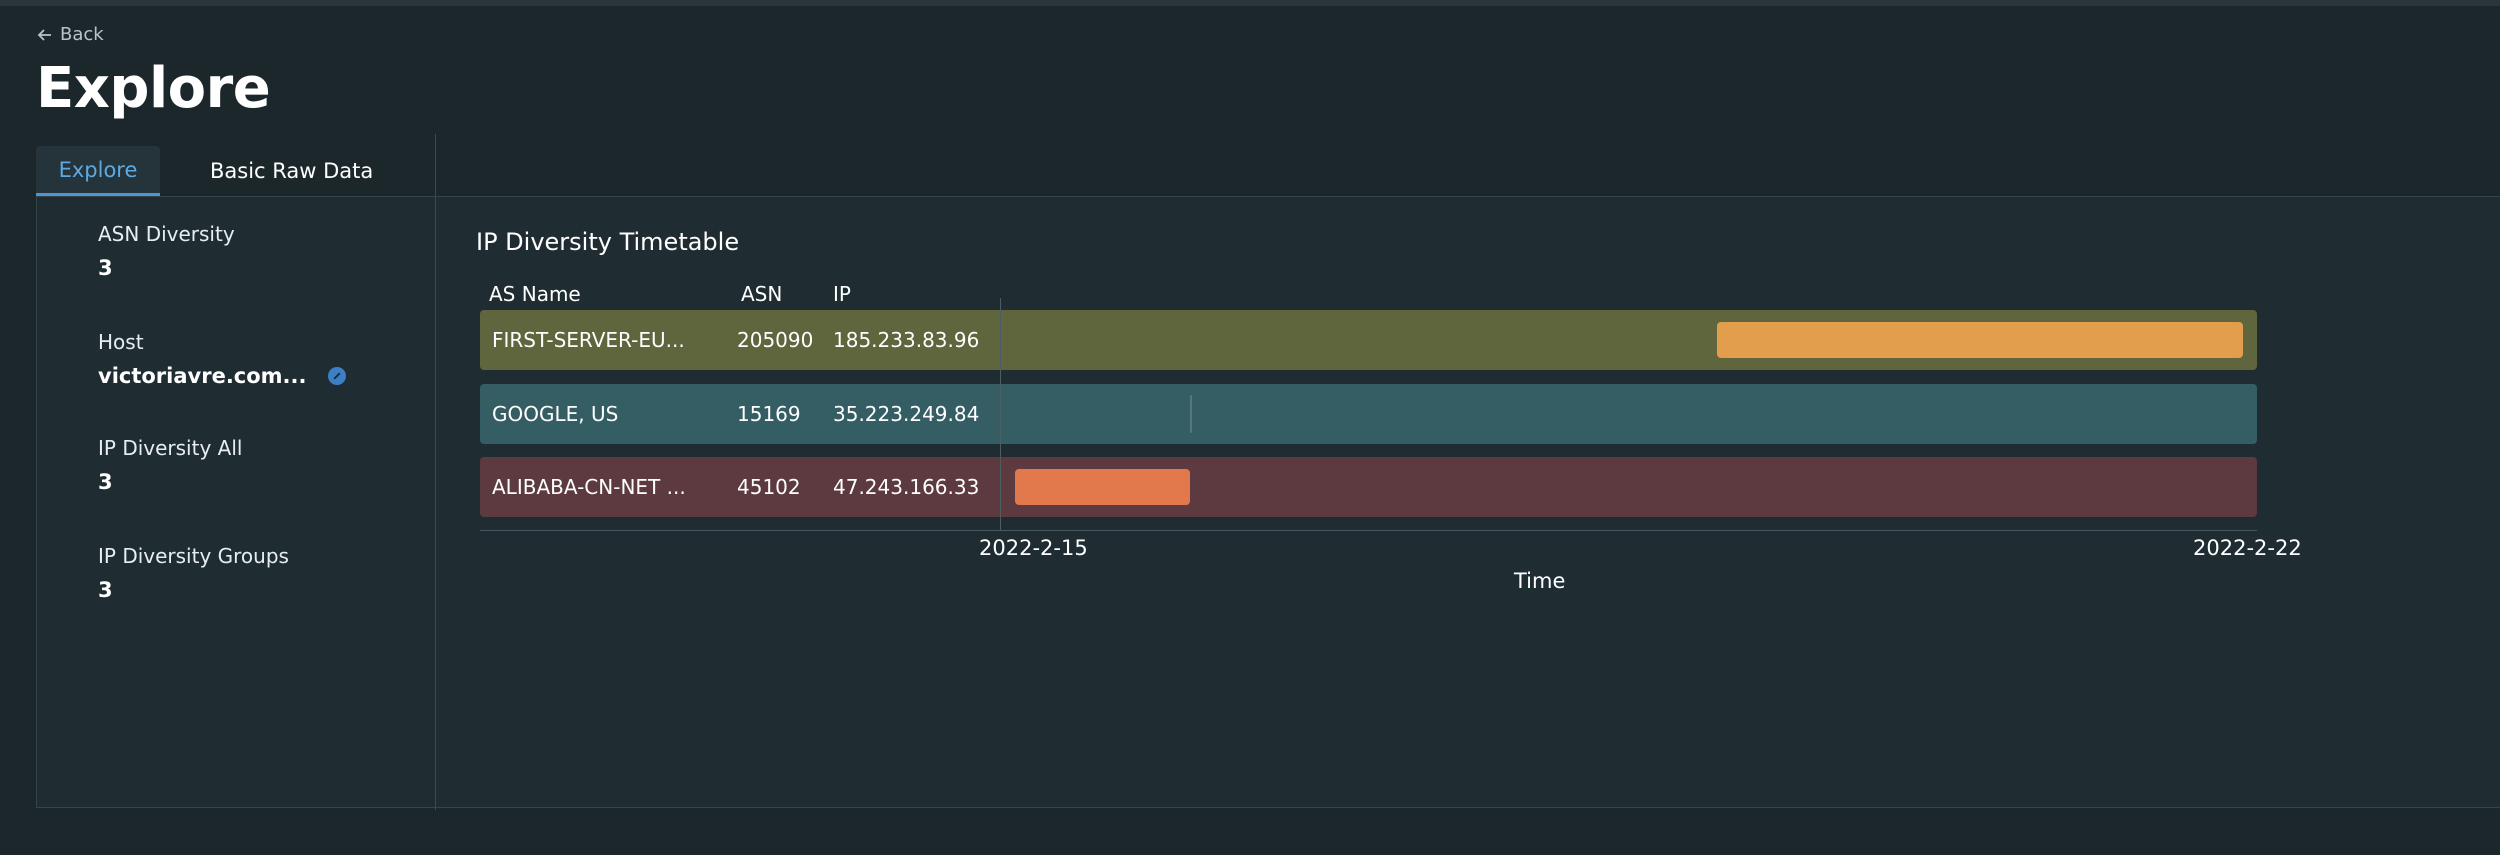 This screenshot has height=855, width=2500. I want to click on row-ip: 185.233.83.96, so click(906, 340).